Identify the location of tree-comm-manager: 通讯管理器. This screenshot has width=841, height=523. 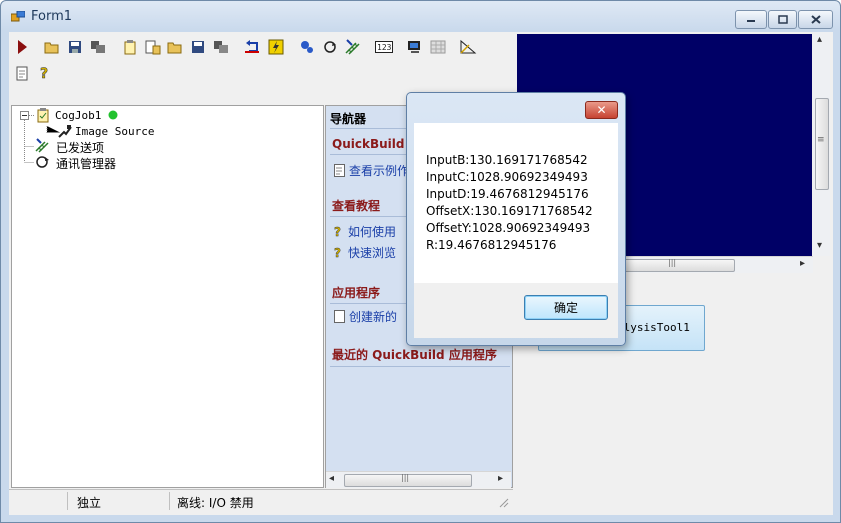
(86, 163).